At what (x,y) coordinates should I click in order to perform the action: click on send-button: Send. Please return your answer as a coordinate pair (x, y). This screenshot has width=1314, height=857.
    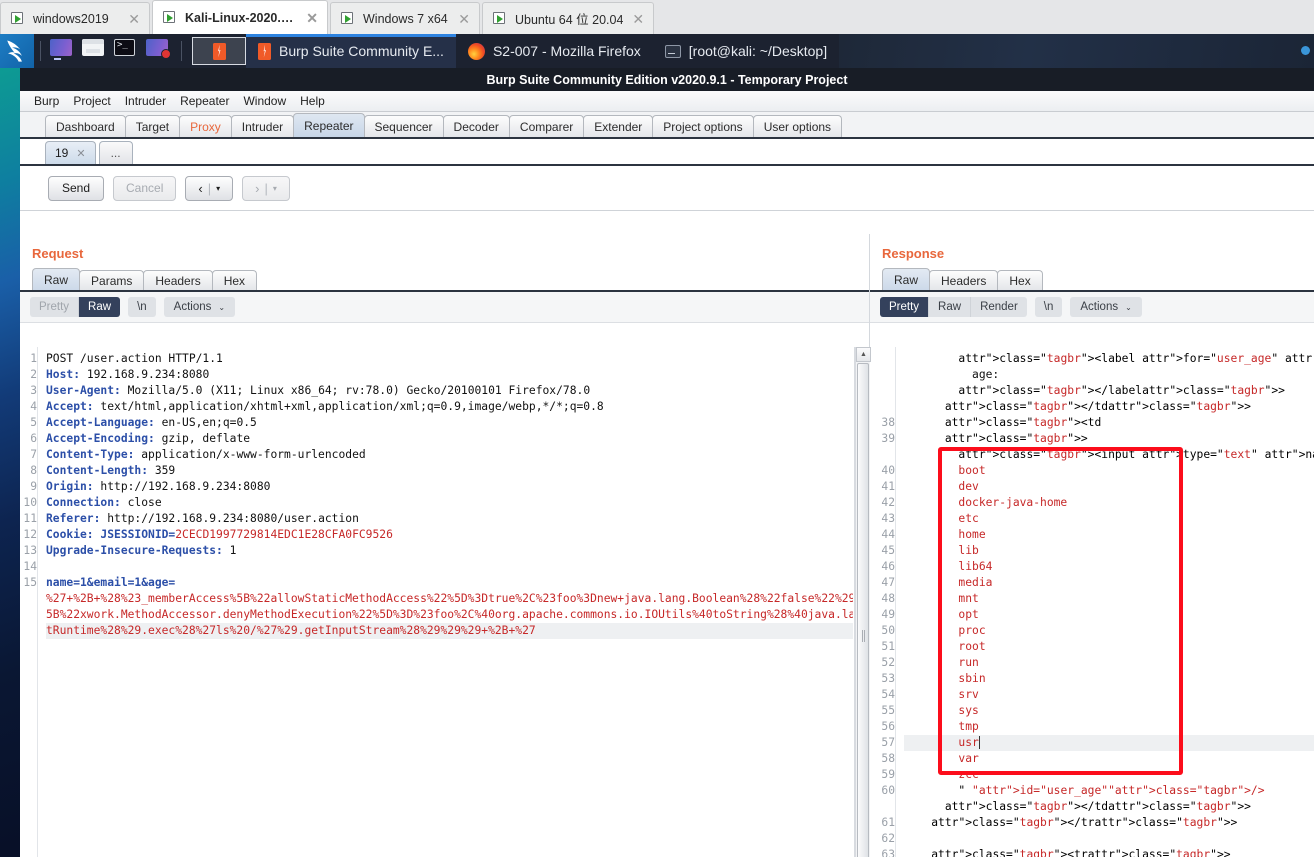
    Looking at the image, I should click on (76, 188).